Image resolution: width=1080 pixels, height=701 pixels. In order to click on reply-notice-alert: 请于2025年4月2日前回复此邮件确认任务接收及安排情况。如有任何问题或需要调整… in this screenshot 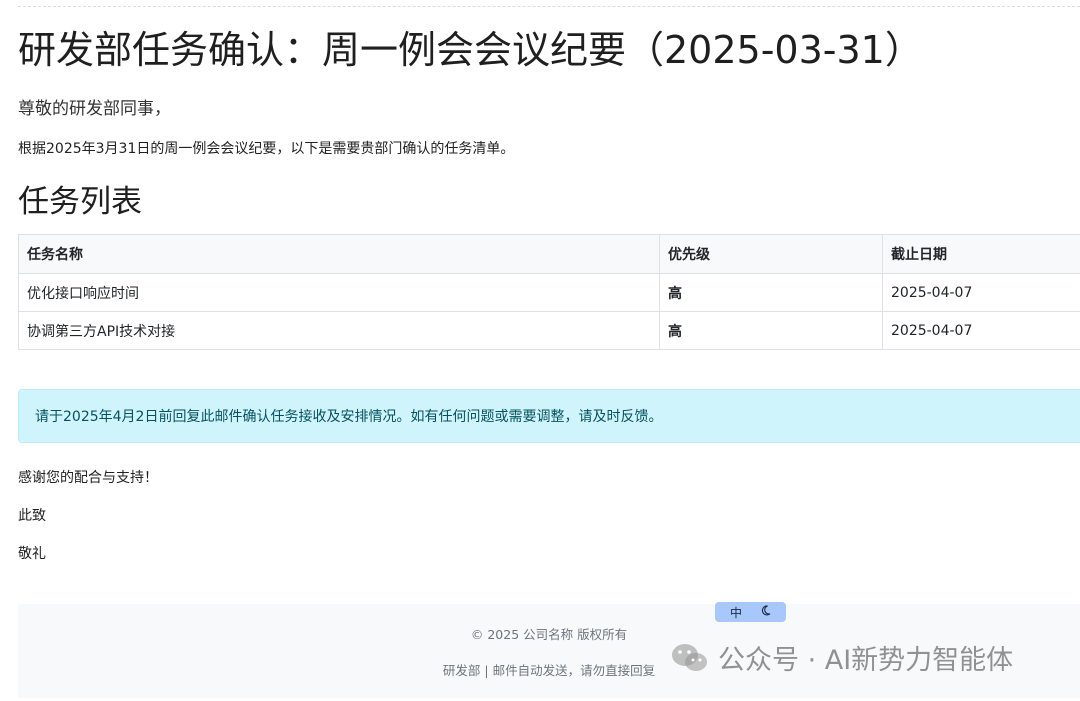, I will do `click(549, 416)`.